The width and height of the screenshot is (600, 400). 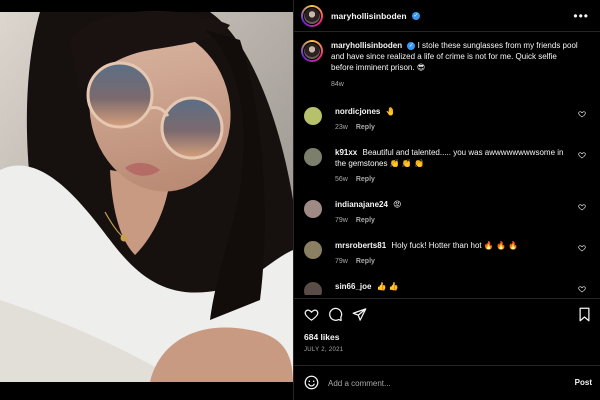 What do you see at coordinates (360, 245) in the screenshot?
I see `comment-username: mrsroberts81` at bounding box center [360, 245].